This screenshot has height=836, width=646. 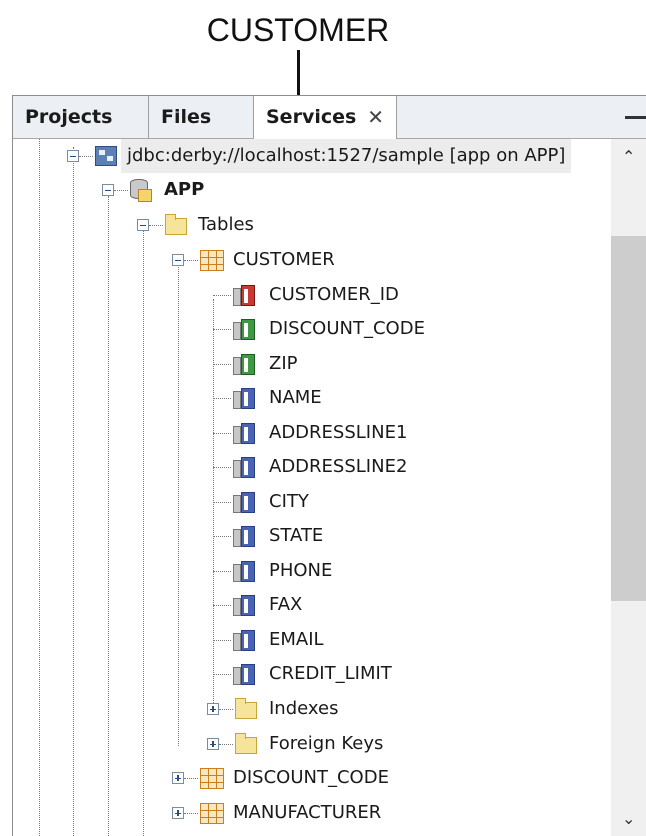 I want to click on close-icon: ✕, so click(x=375, y=117).